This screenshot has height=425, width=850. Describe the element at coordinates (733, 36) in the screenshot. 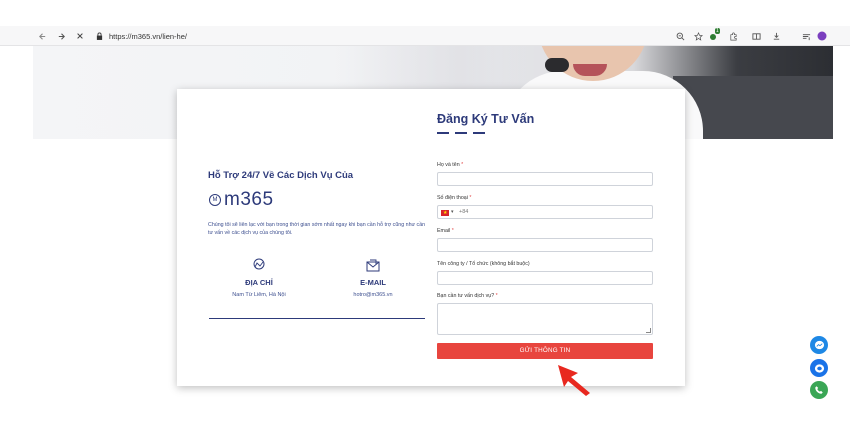

I see `puzzle-icon` at that location.